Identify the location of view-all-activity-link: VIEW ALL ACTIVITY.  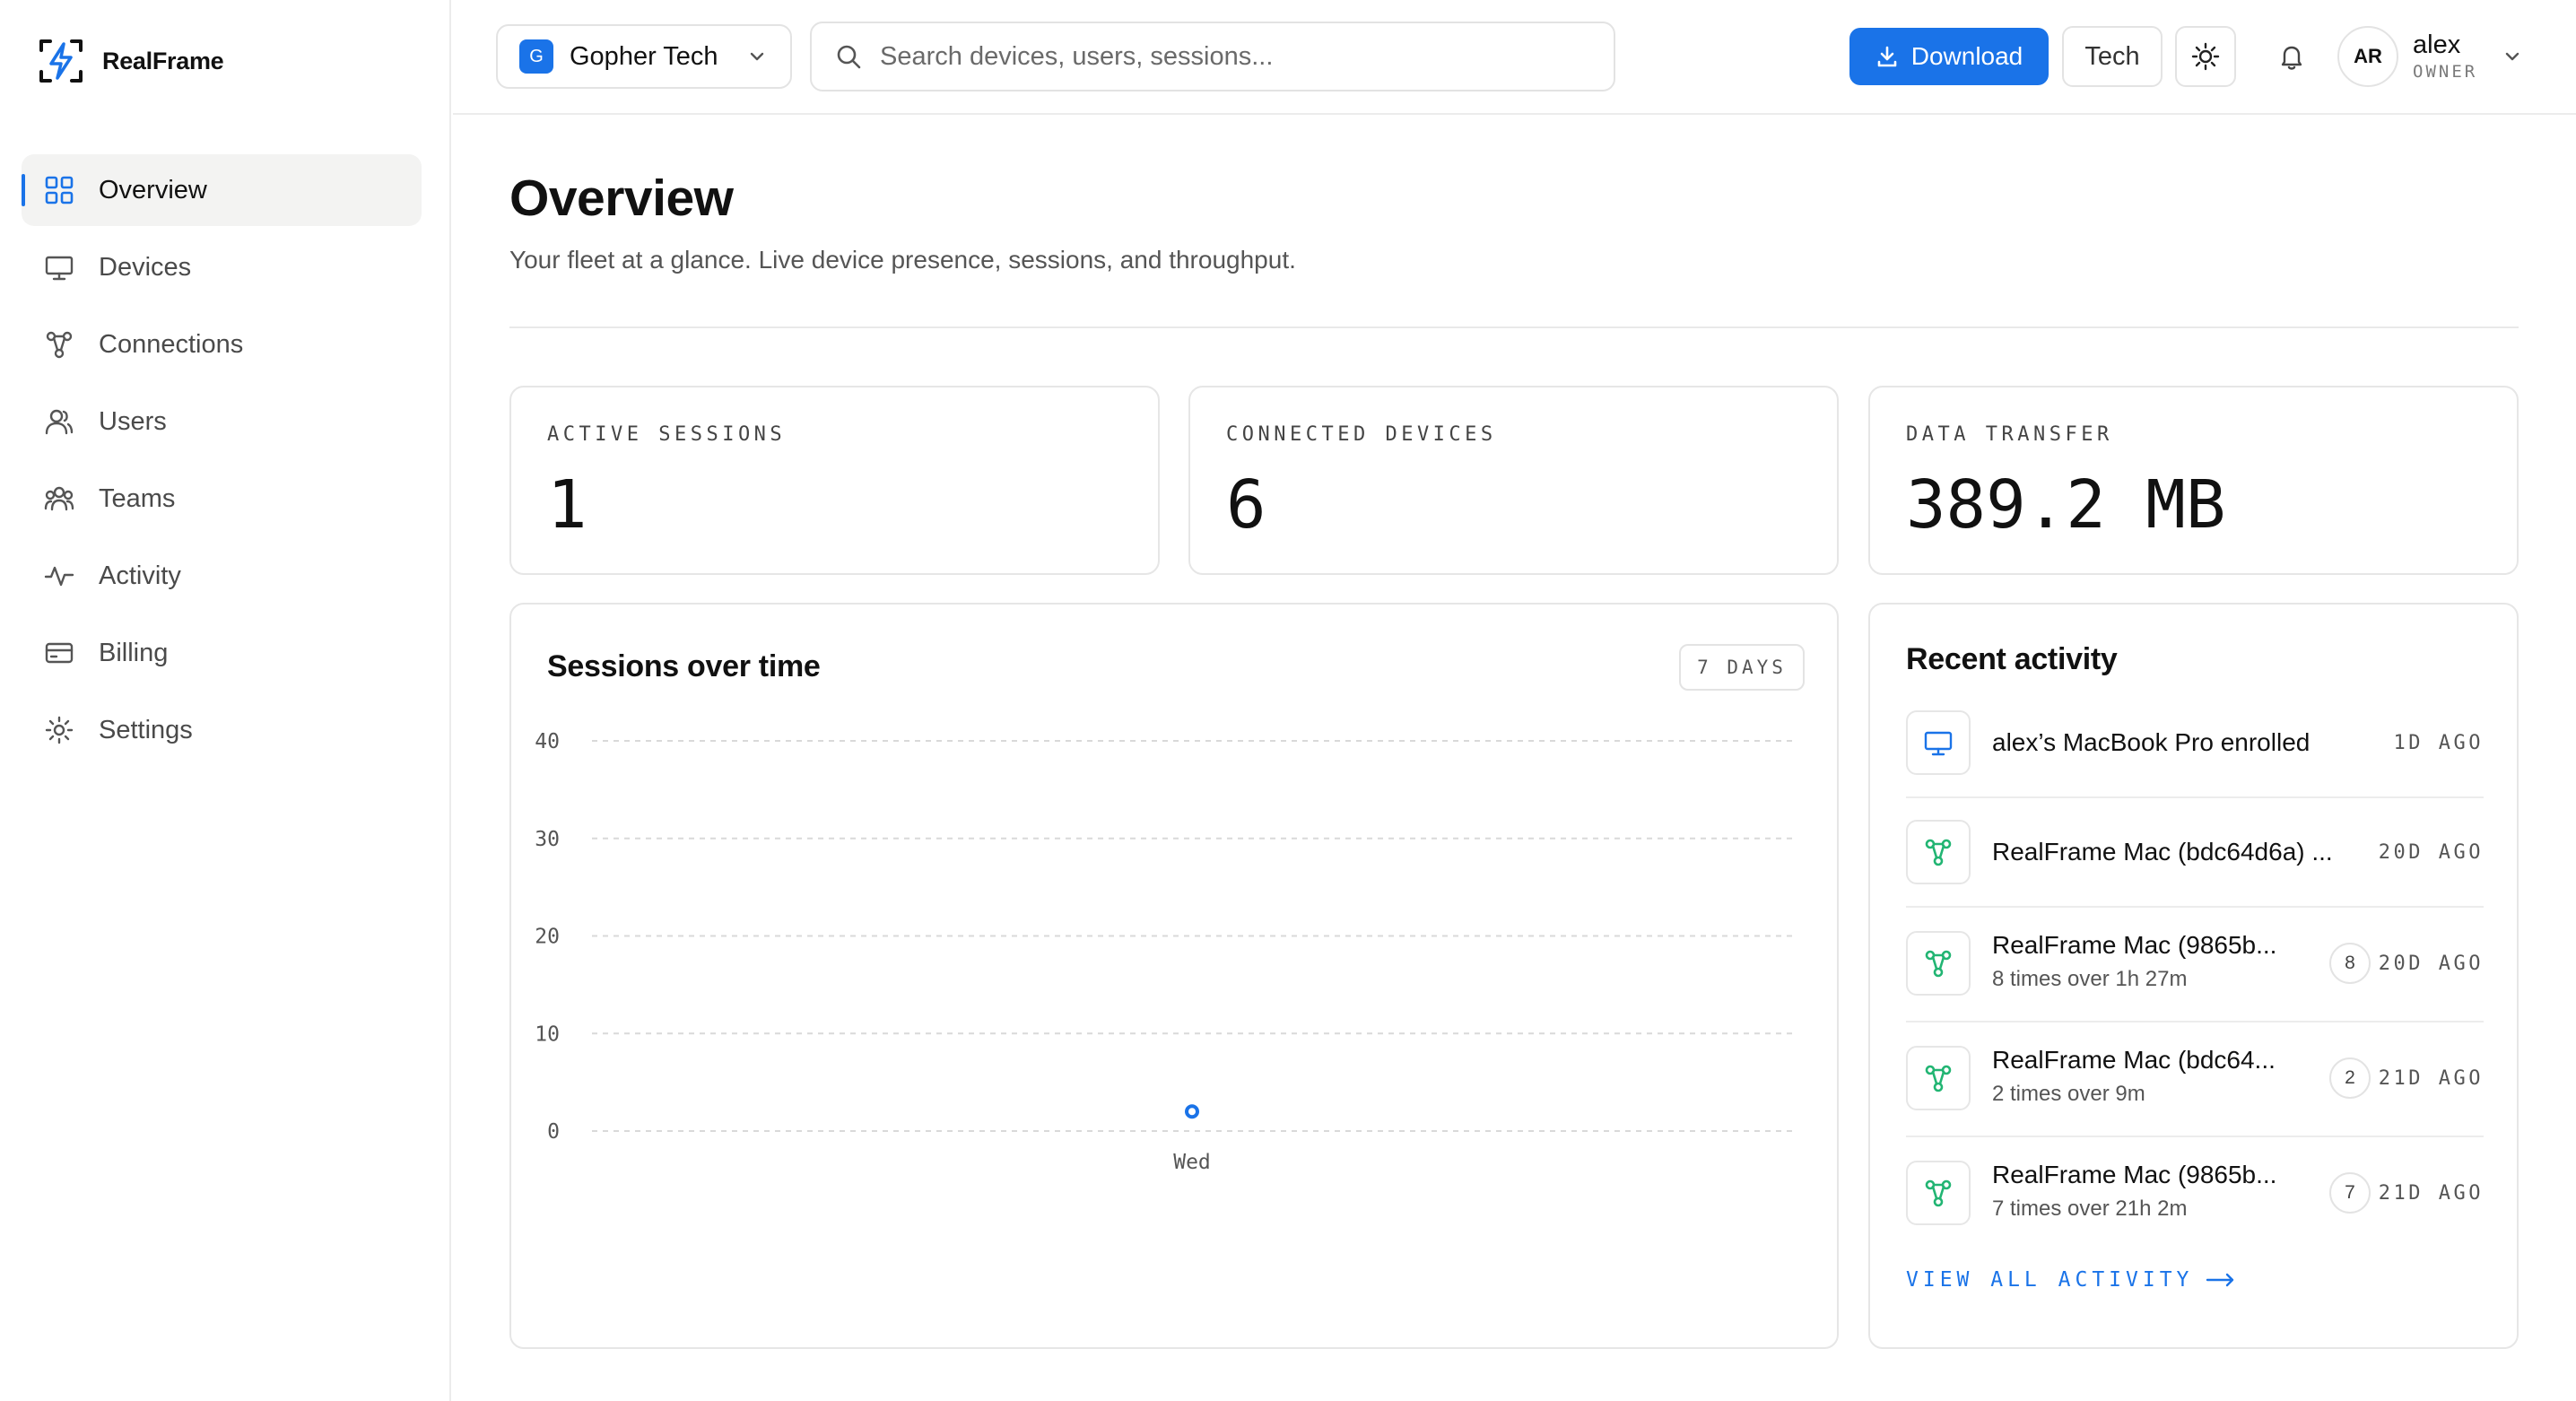
(2071, 1280).